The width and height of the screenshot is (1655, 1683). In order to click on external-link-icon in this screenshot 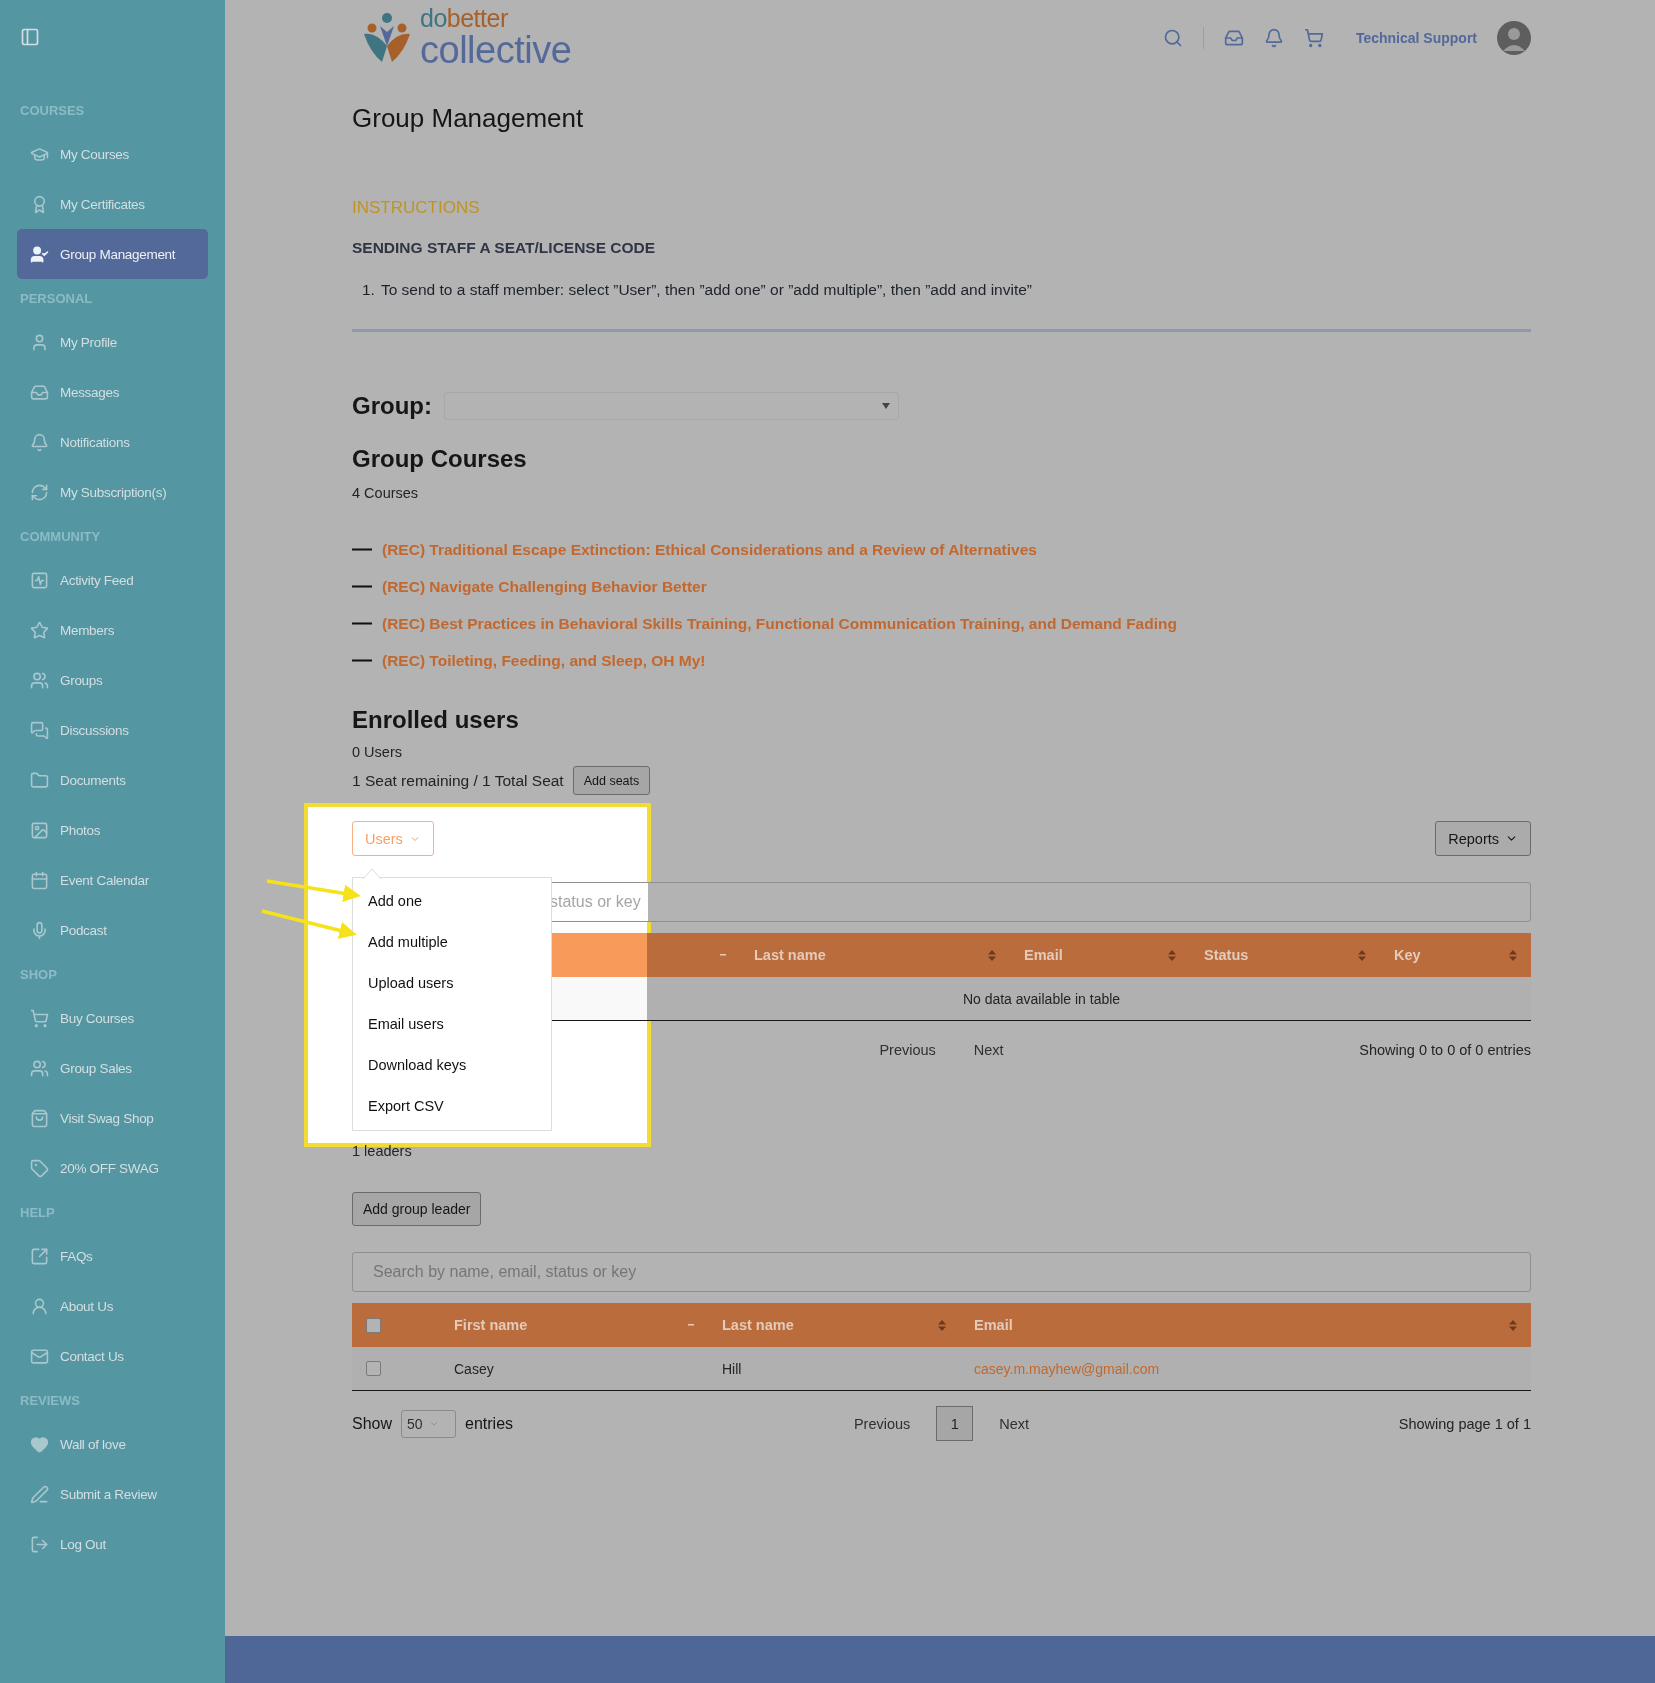, I will do `click(39, 1256)`.